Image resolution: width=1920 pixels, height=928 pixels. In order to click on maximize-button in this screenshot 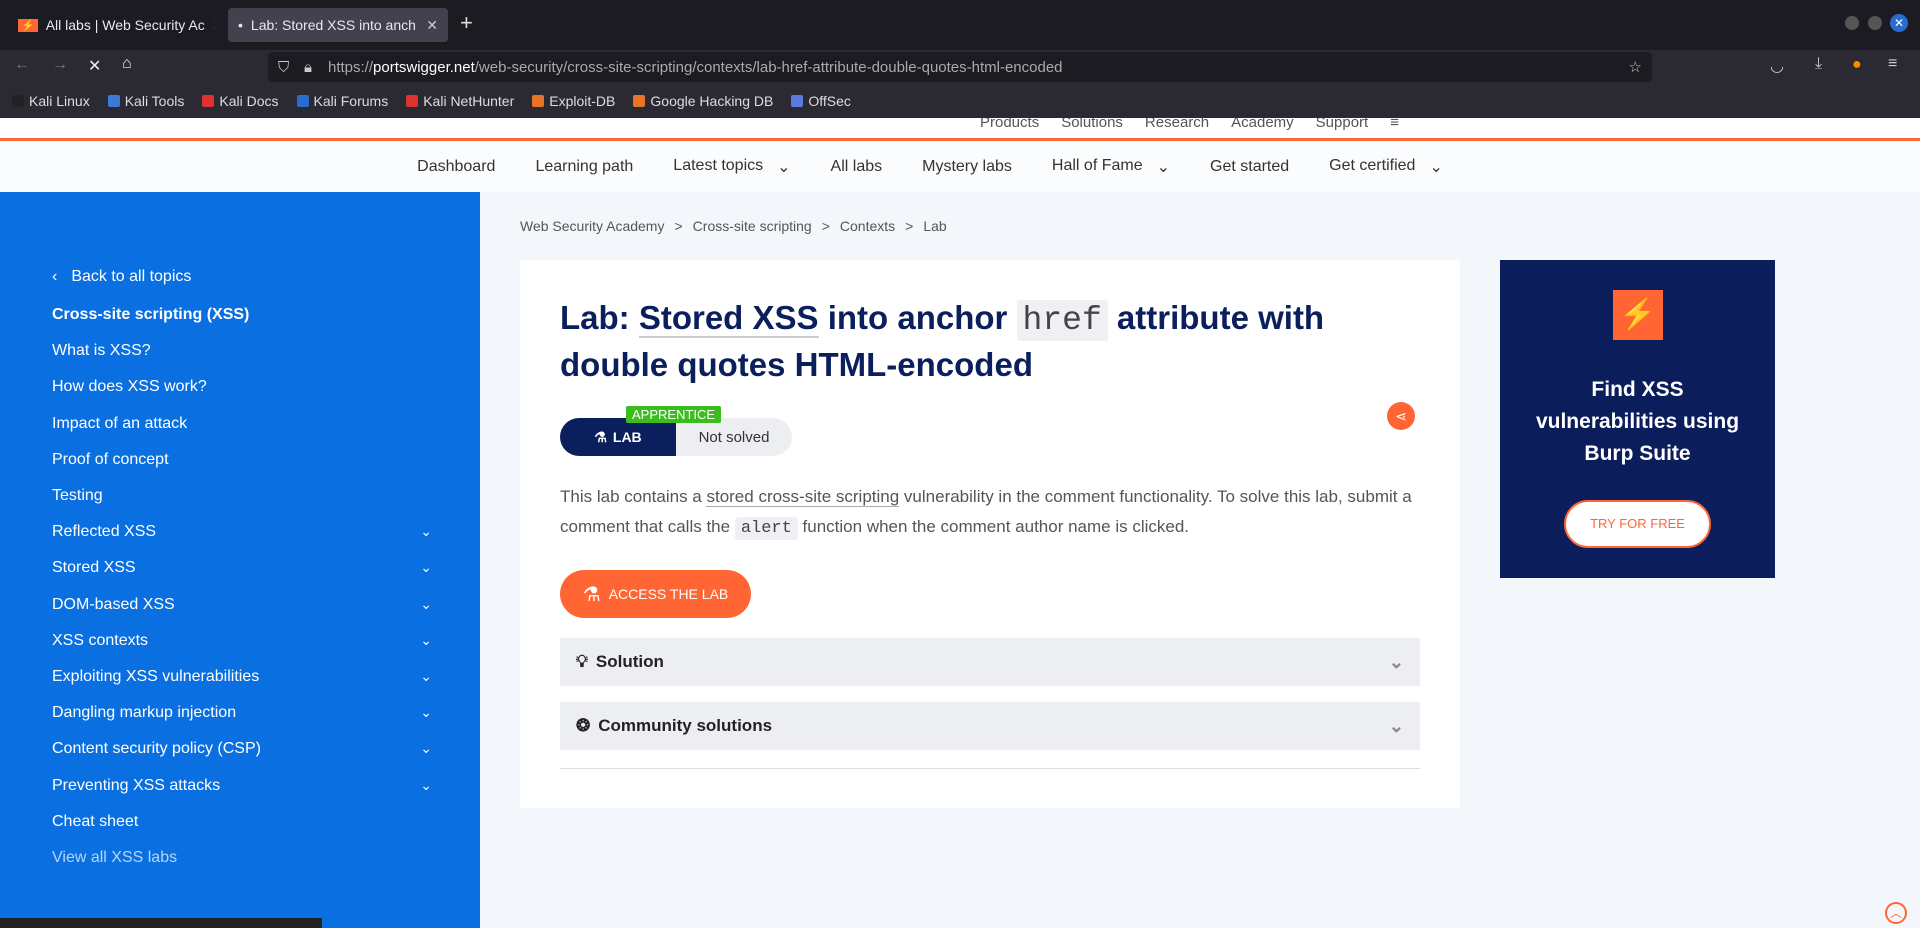, I will do `click(1875, 23)`.